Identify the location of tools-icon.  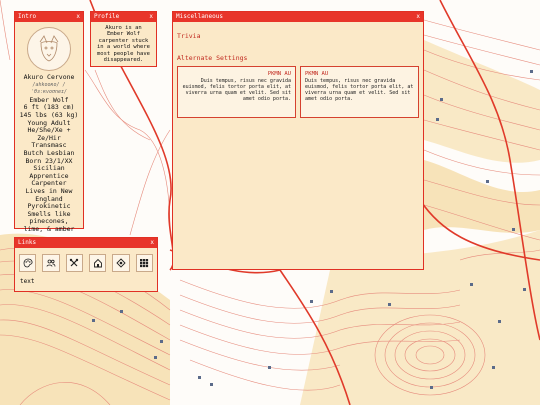
(74, 262).